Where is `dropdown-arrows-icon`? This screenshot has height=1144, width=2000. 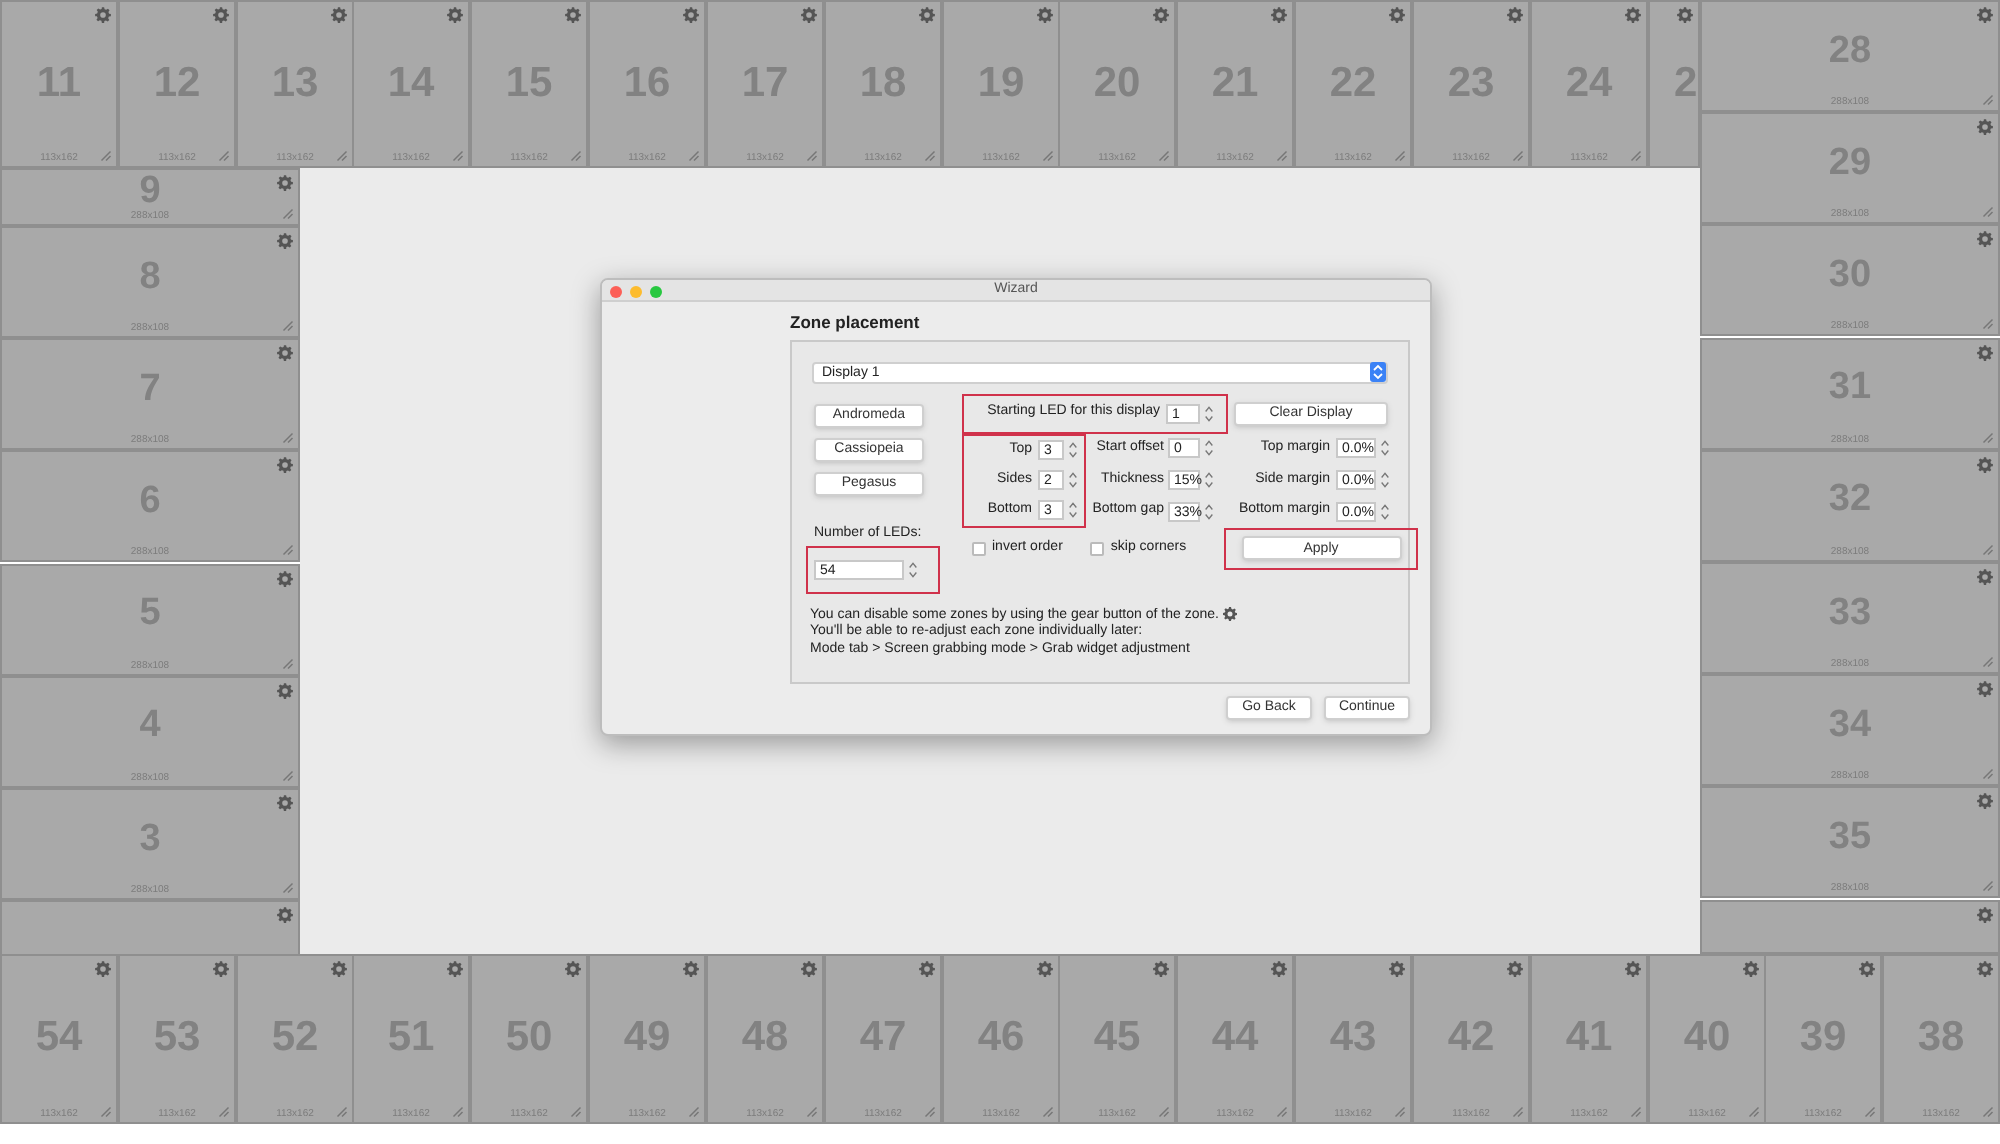
dropdown-arrows-icon is located at coordinates (1378, 372).